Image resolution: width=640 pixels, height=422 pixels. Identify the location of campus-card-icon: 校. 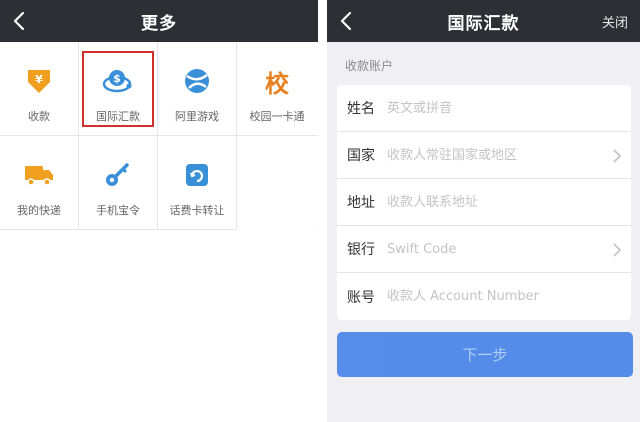
(277, 83).